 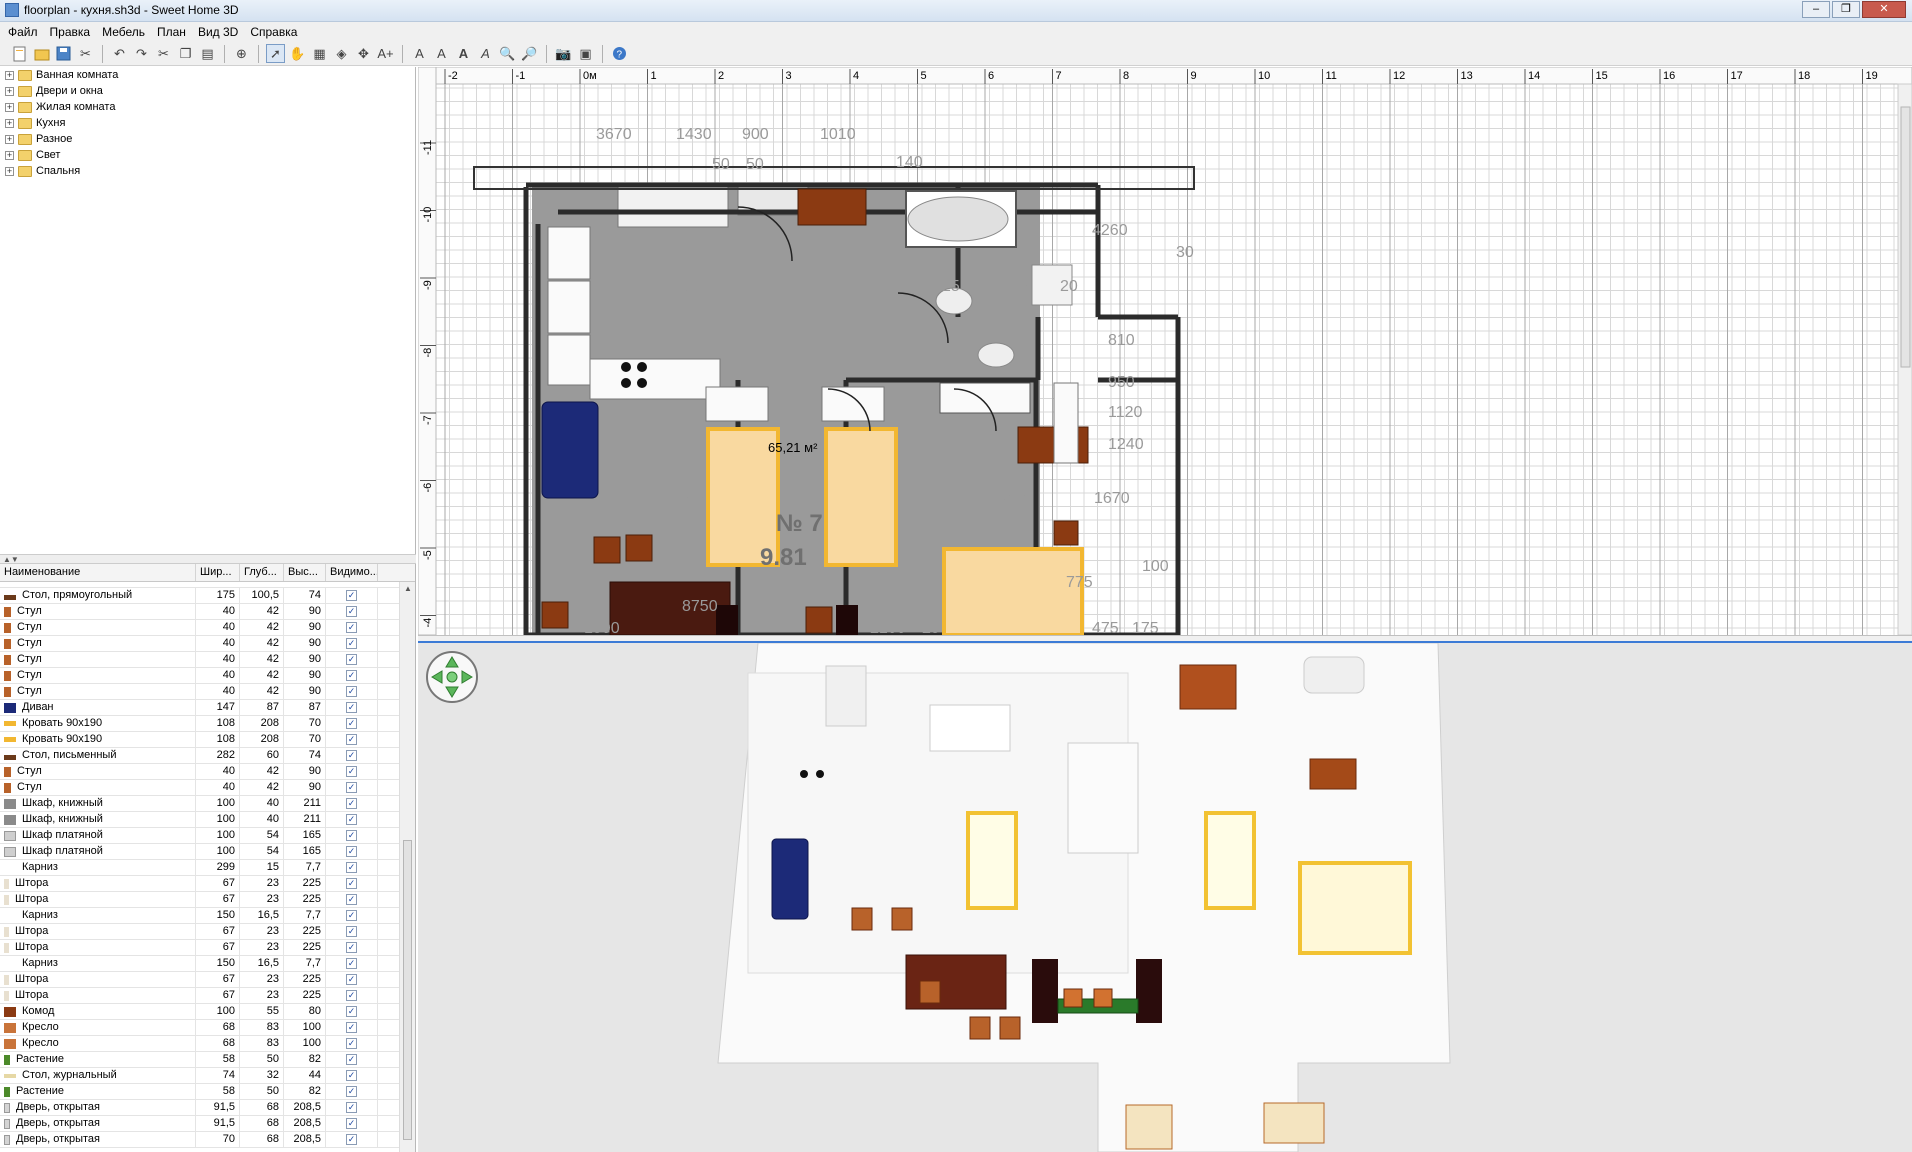 What do you see at coordinates (341, 53) in the screenshot?
I see `create-rooms-icon: ◈` at bounding box center [341, 53].